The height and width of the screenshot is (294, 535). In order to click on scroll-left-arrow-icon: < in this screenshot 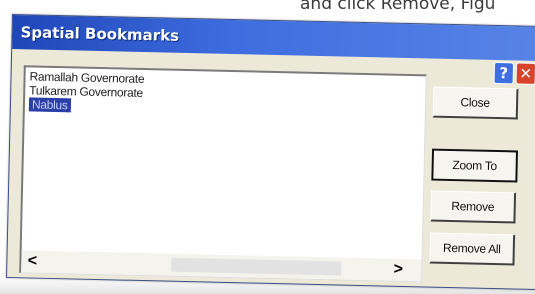, I will do `click(32, 261)`.